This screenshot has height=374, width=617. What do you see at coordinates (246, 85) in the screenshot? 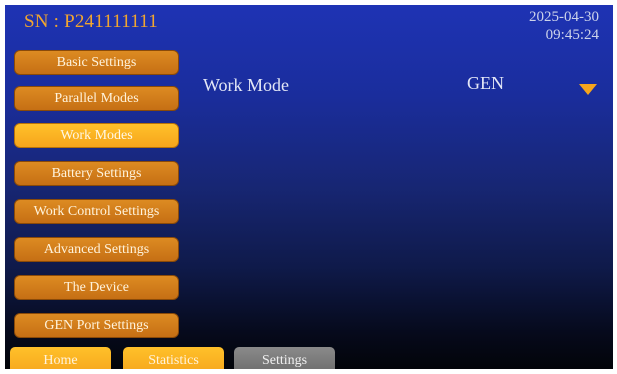
I see `work-mode-label: Work Mode` at bounding box center [246, 85].